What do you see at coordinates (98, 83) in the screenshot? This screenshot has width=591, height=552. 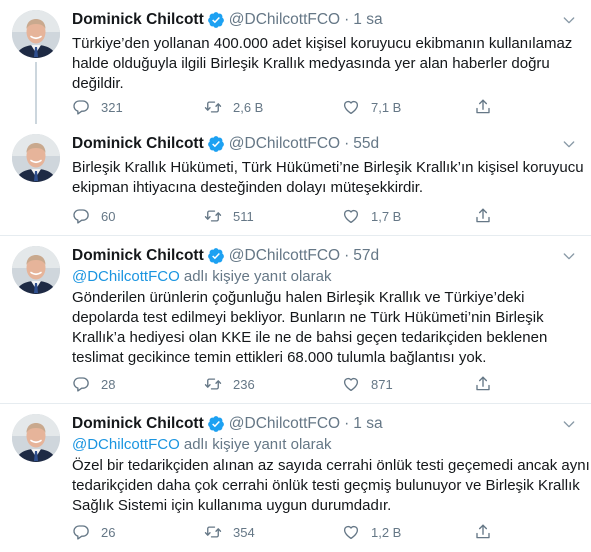 I see `tweet-text-line: değildir.` at bounding box center [98, 83].